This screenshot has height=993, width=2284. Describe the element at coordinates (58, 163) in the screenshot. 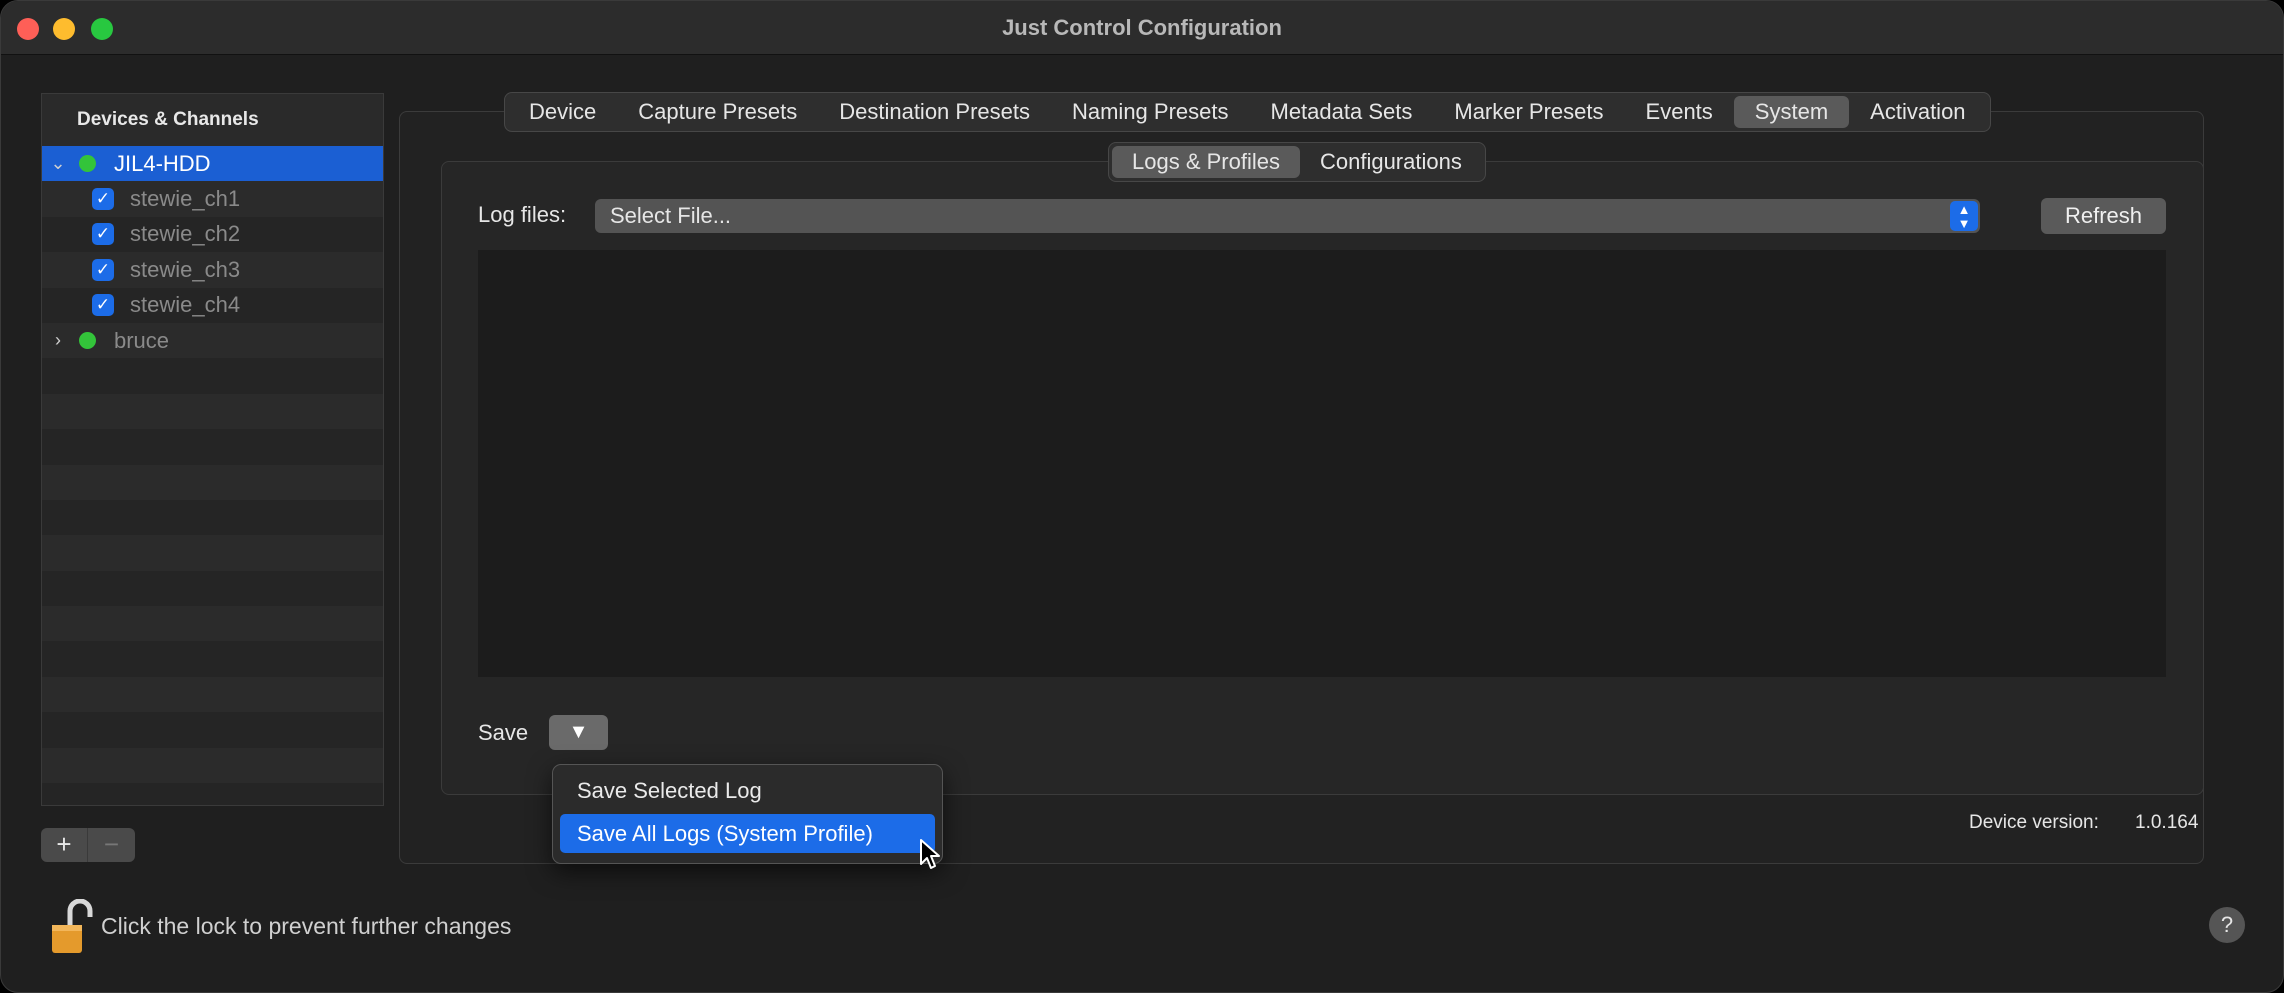

I see `chevron-down-icon: ⌄` at that location.